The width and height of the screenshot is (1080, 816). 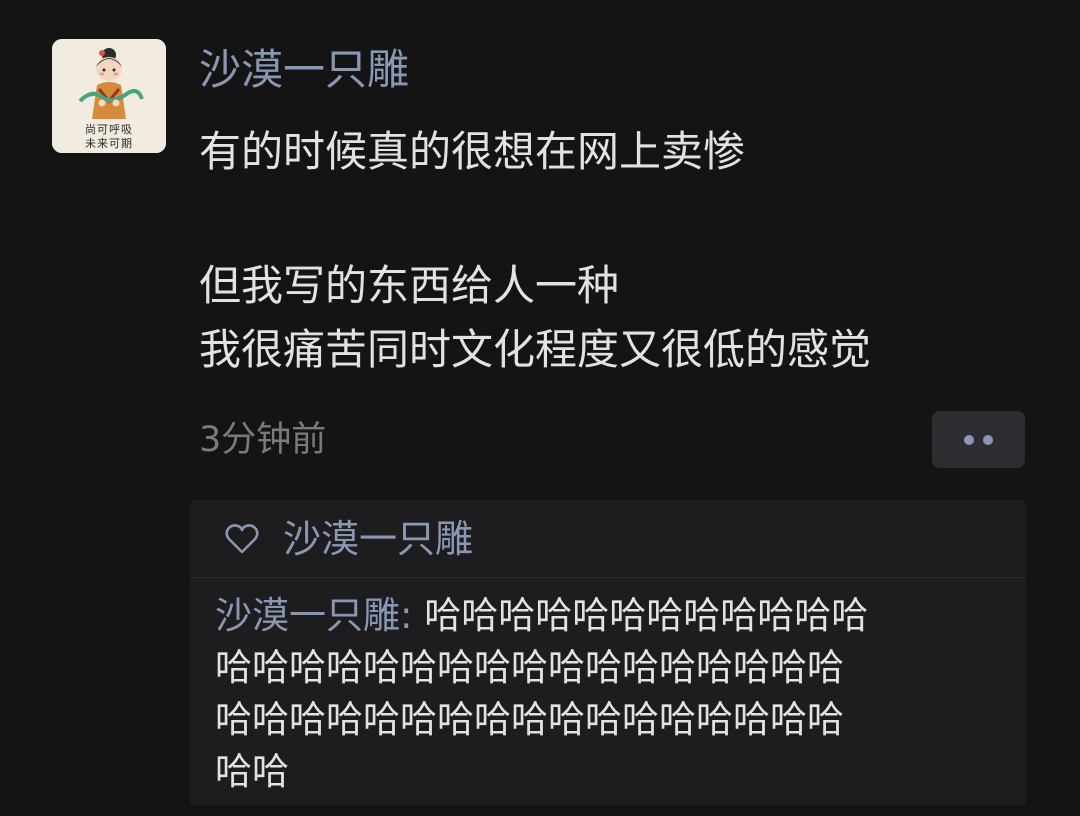 What do you see at coordinates (646, 615) in the screenshot?
I see `comment-text: 哈哈哈哈哈哈哈哈哈哈哈哈` at bounding box center [646, 615].